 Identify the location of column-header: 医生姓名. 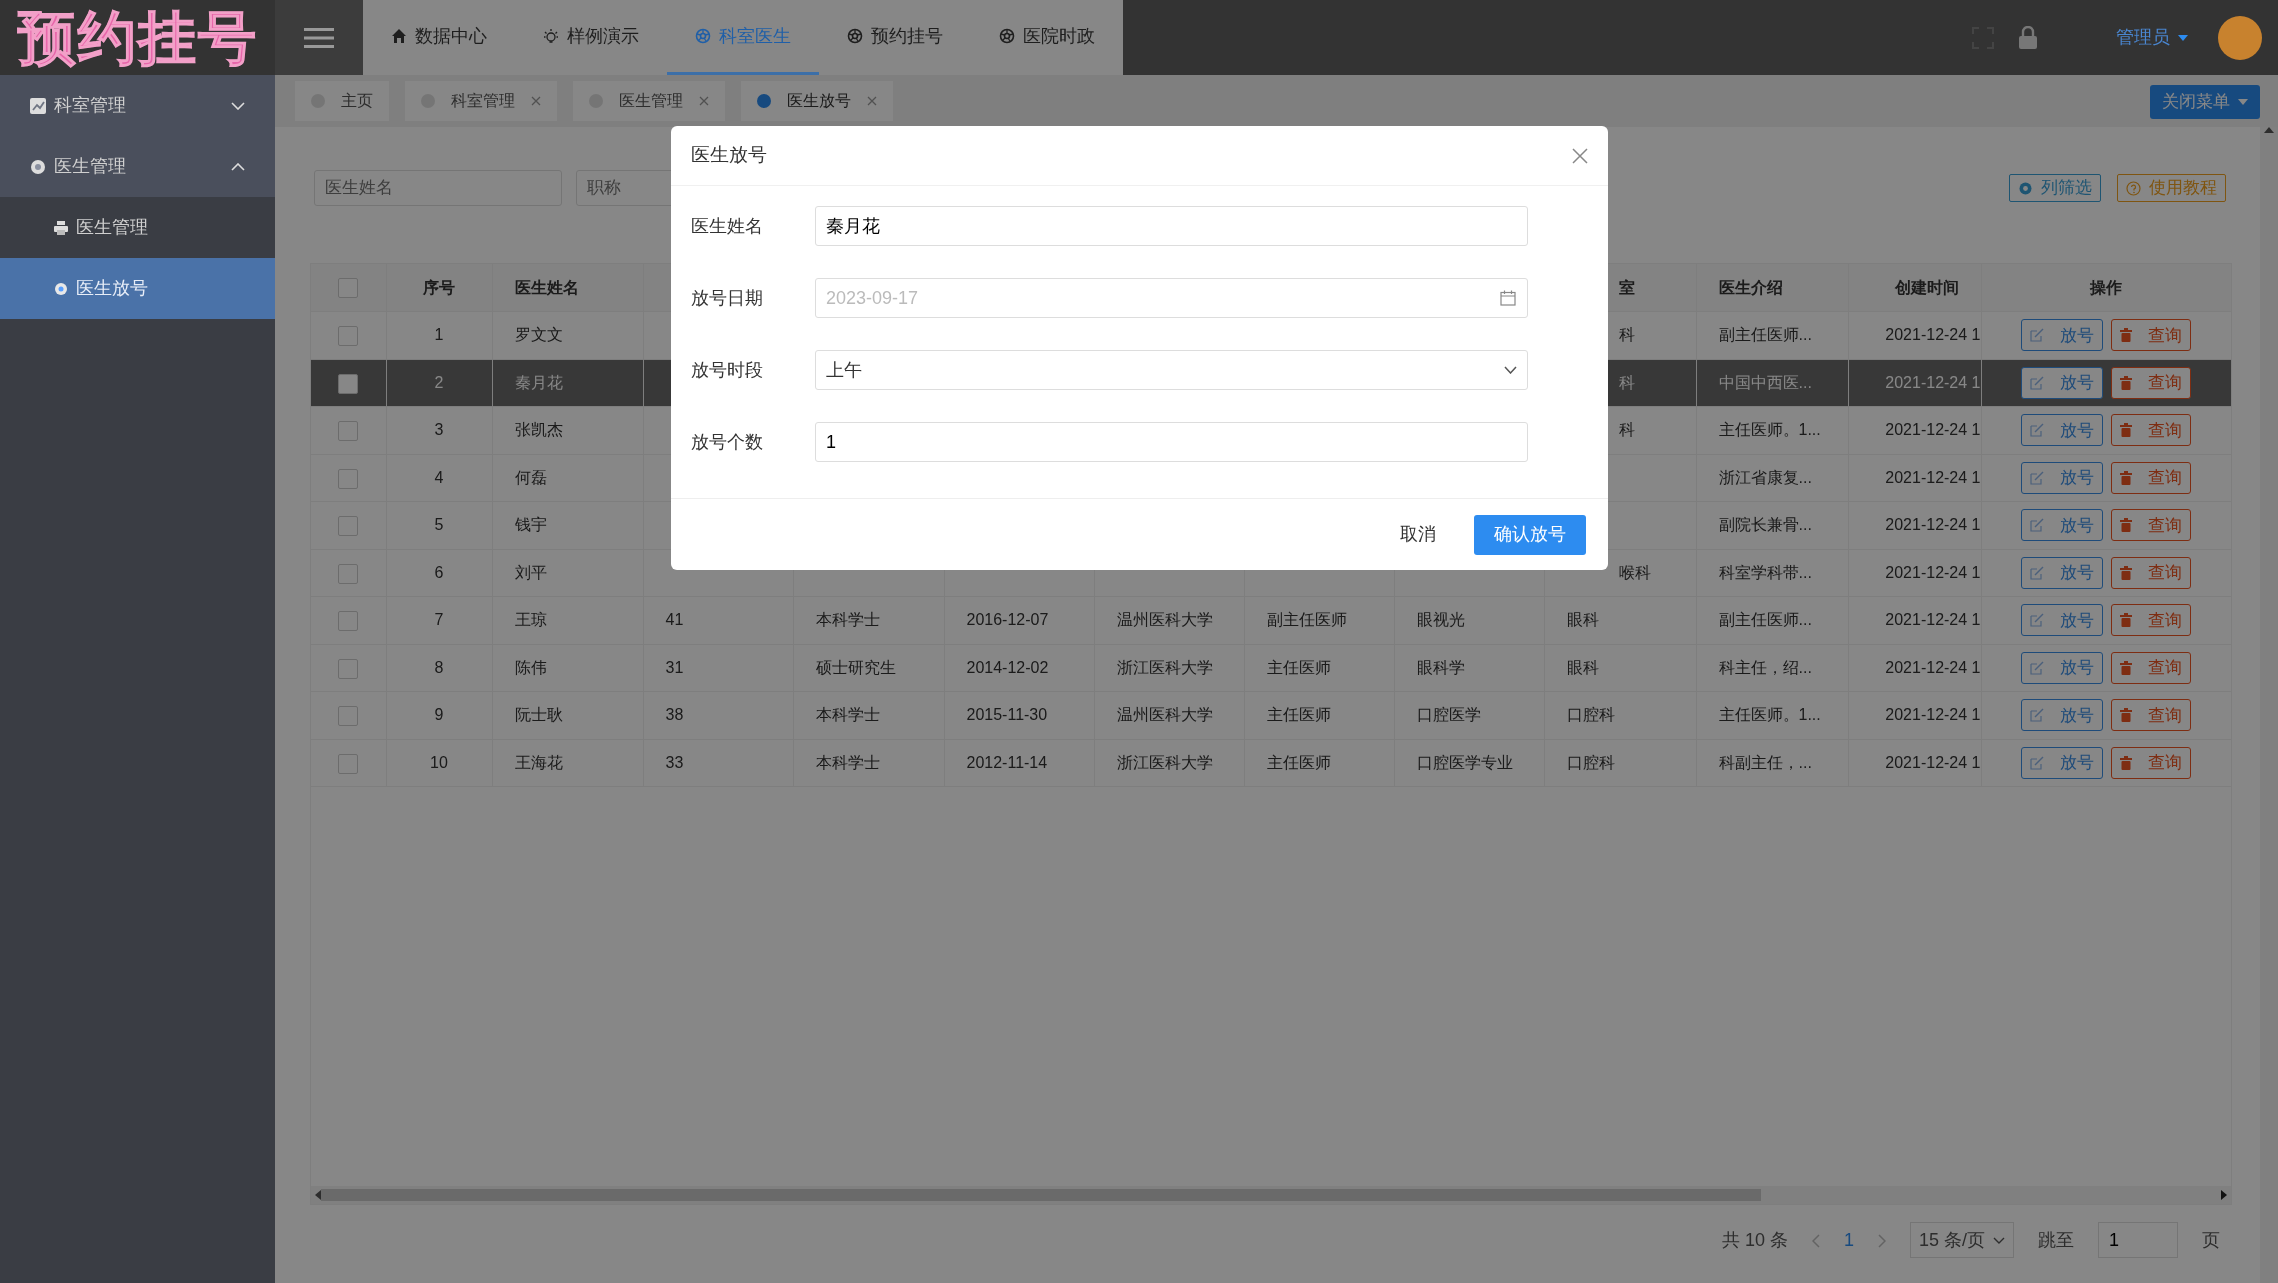
(546, 287).